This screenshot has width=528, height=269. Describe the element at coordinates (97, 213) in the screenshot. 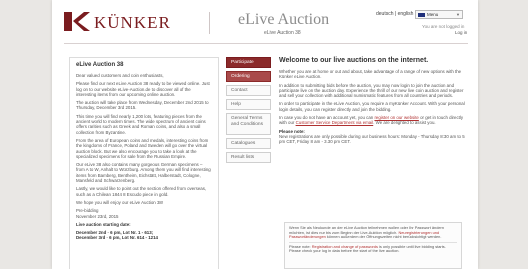

I see `prebidding-date: Pre-bidding November 23rd, 2015` at that location.